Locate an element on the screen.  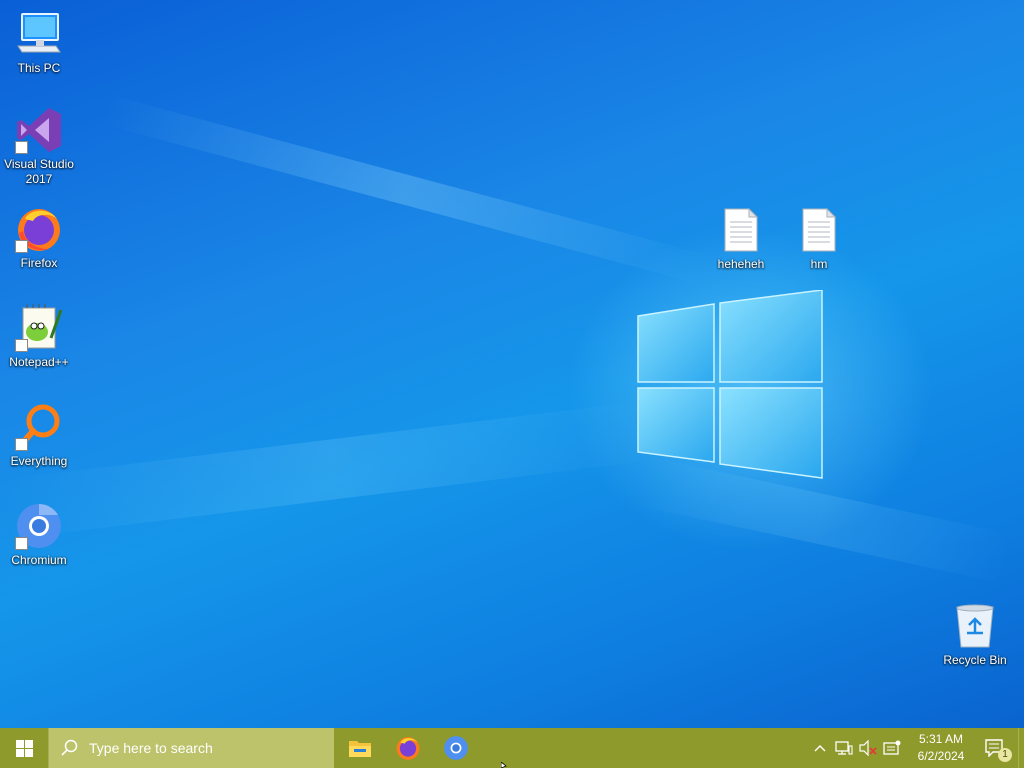
desktop-icon-label: heheheh is located at coordinates (741, 264).